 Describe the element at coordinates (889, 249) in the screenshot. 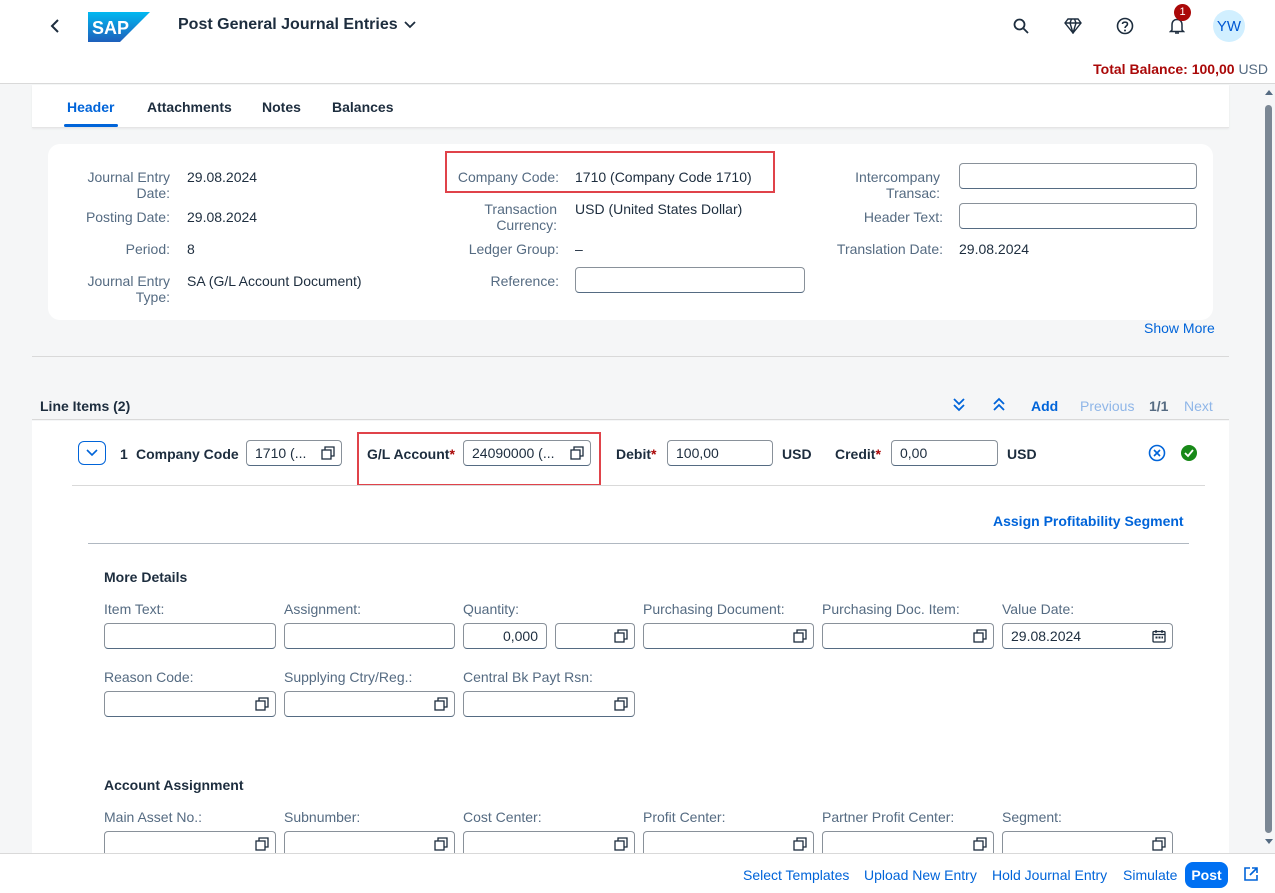

I see `translation-date-label: Translation Date:` at that location.